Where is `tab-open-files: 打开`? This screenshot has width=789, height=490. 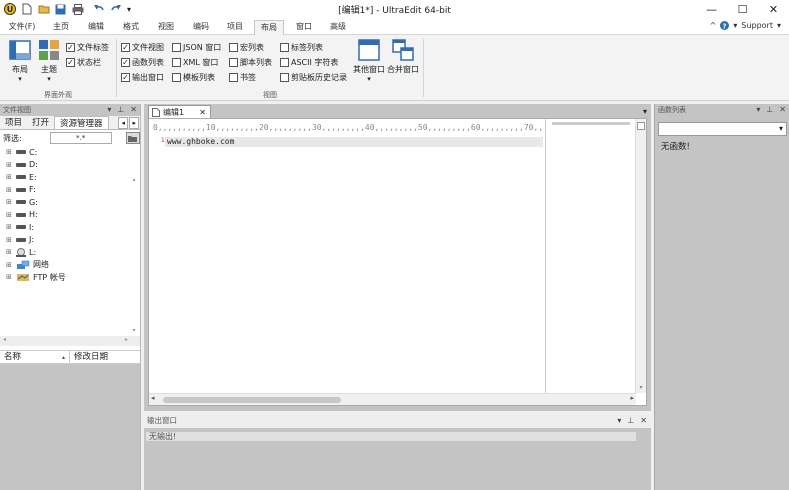
tab-open-files: 打开 is located at coordinates (40, 122).